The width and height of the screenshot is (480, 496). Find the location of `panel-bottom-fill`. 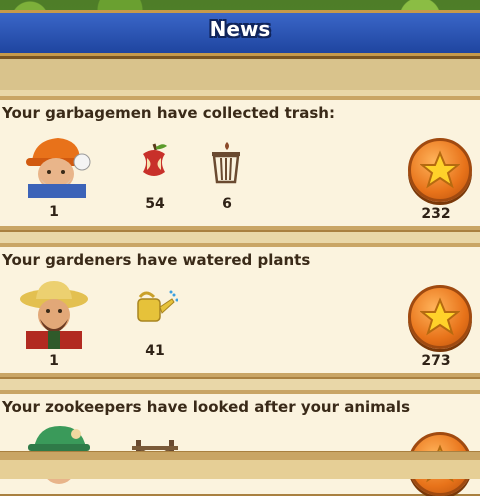

panel-bottom-fill is located at coordinates (240, 469).